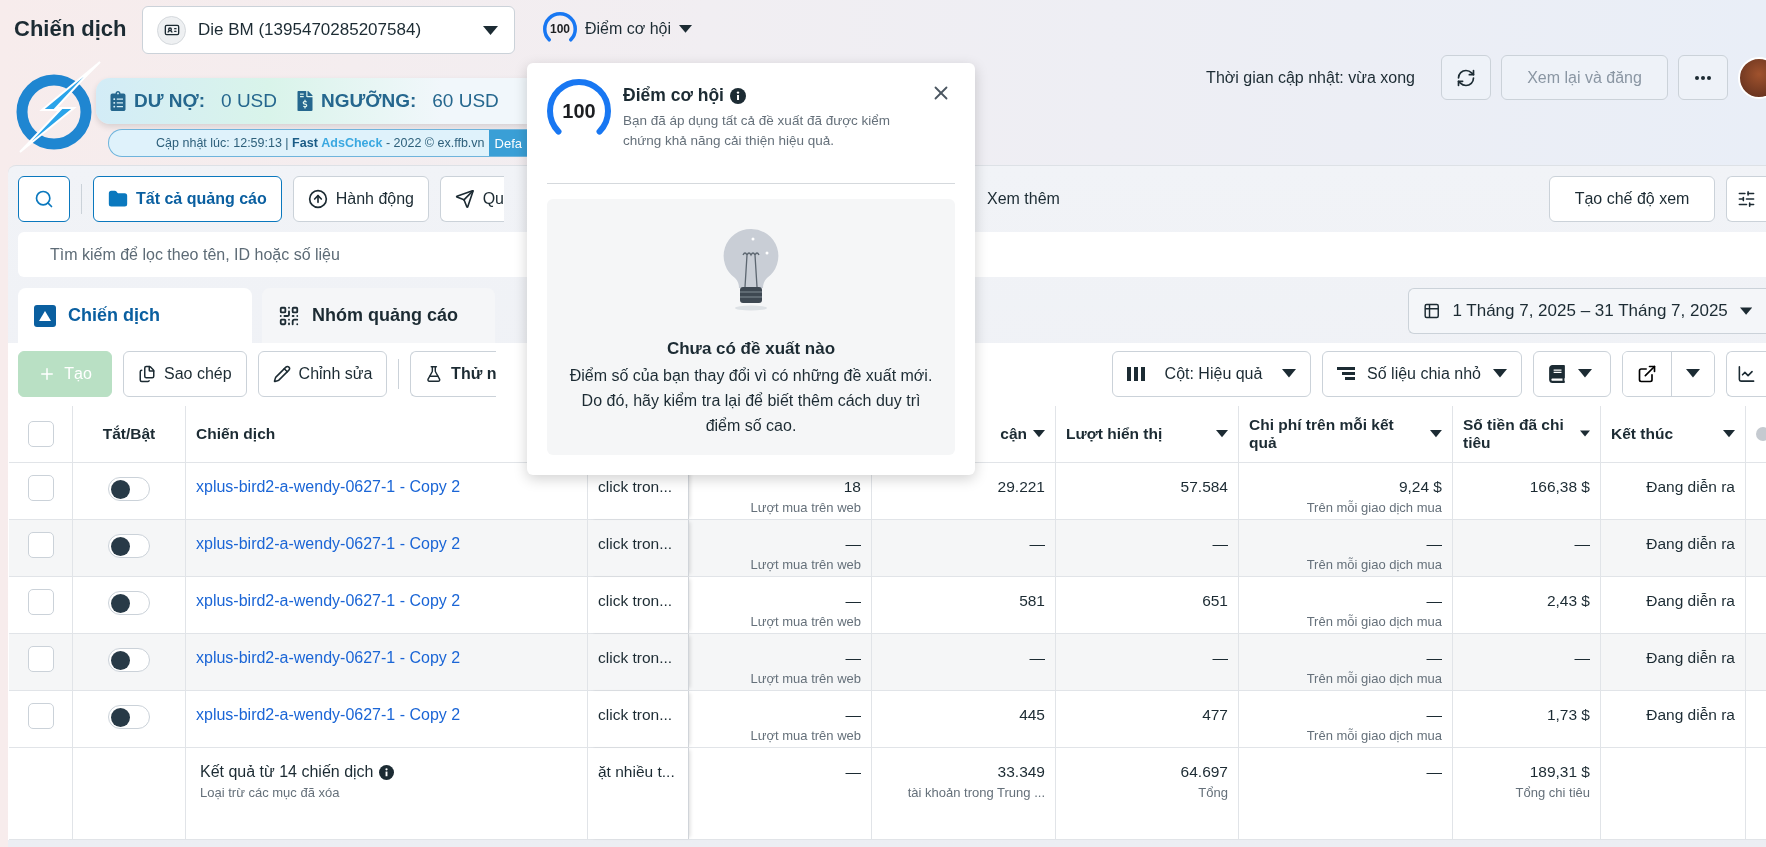 The width and height of the screenshot is (1766, 847). I want to click on export-menu-button, so click(1692, 373).